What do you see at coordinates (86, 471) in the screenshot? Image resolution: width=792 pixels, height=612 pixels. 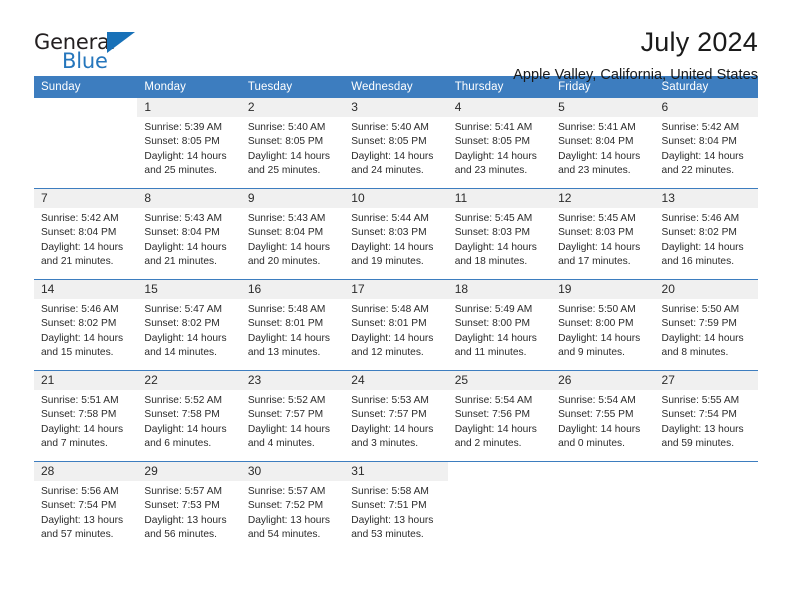 I see `day-number: 28` at bounding box center [86, 471].